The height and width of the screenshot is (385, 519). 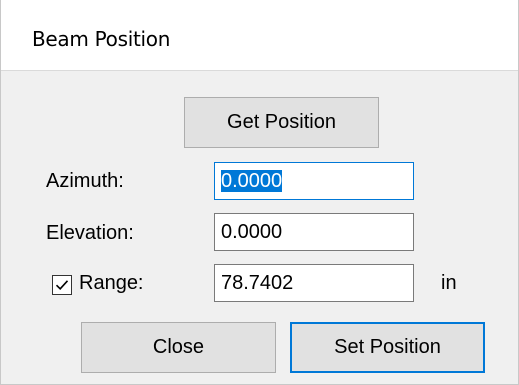 I want to click on close-button: Close, so click(x=178, y=347).